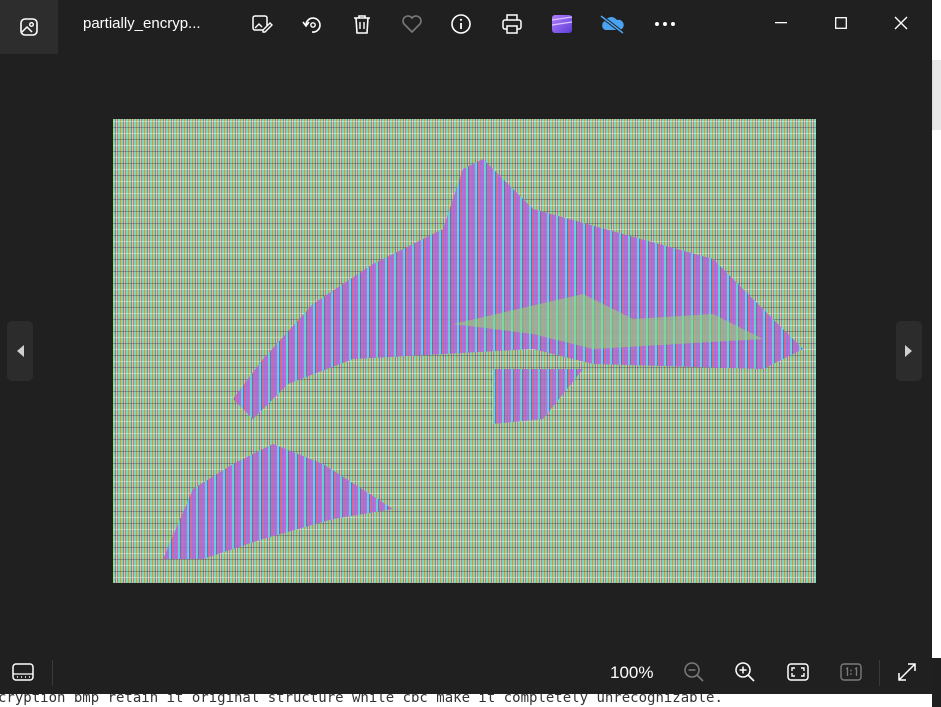 The image size is (941, 707). Describe the element at coordinates (466, 672) in the screenshot. I see `bottom-bar: 100%` at that location.